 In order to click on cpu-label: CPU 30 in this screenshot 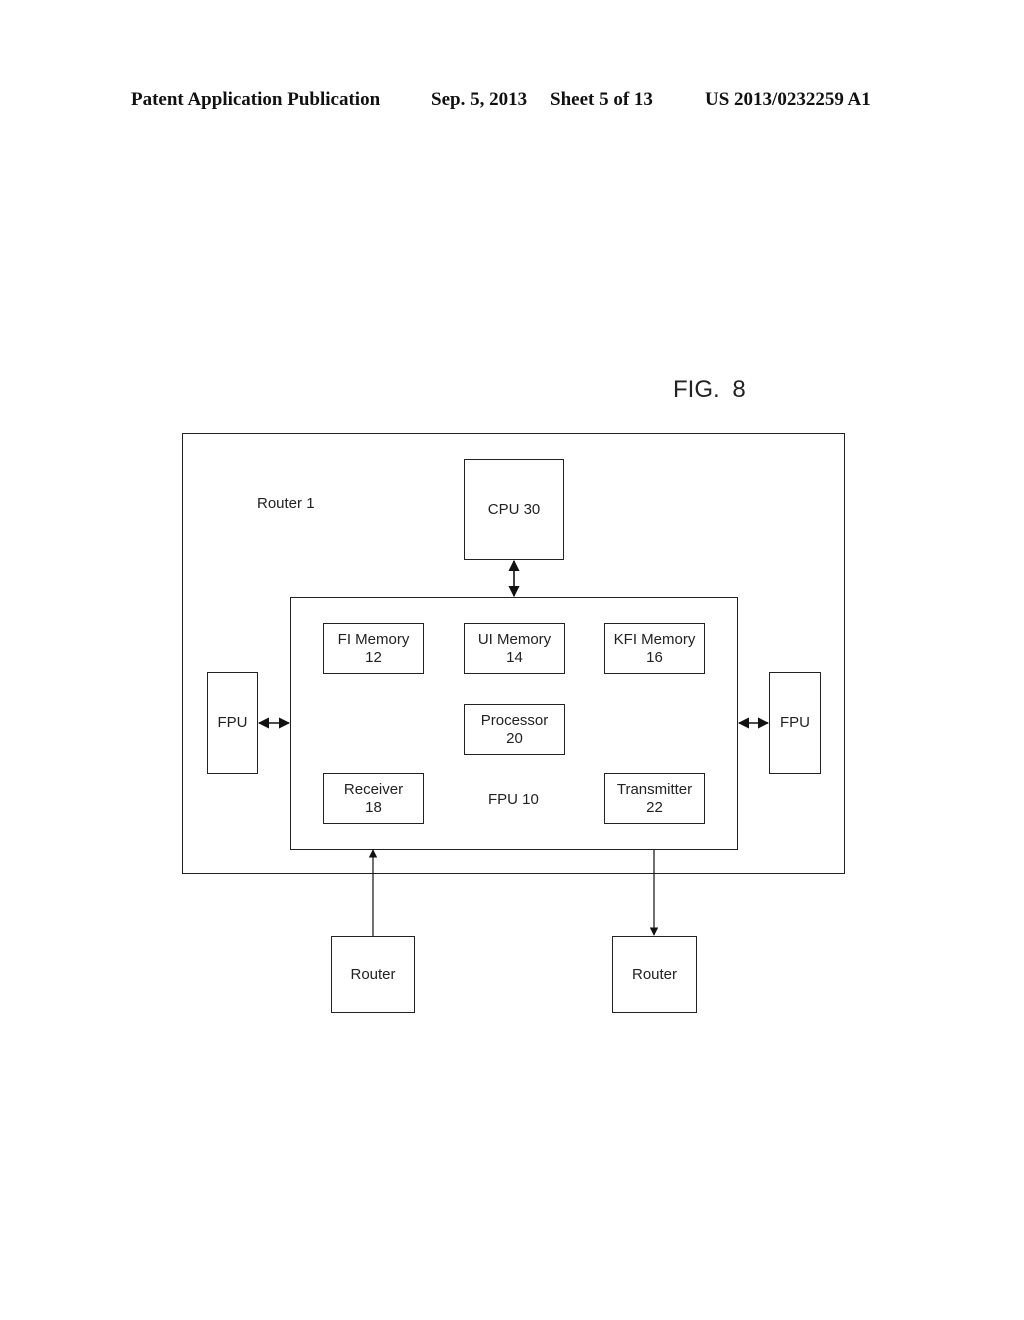, I will do `click(514, 509)`.